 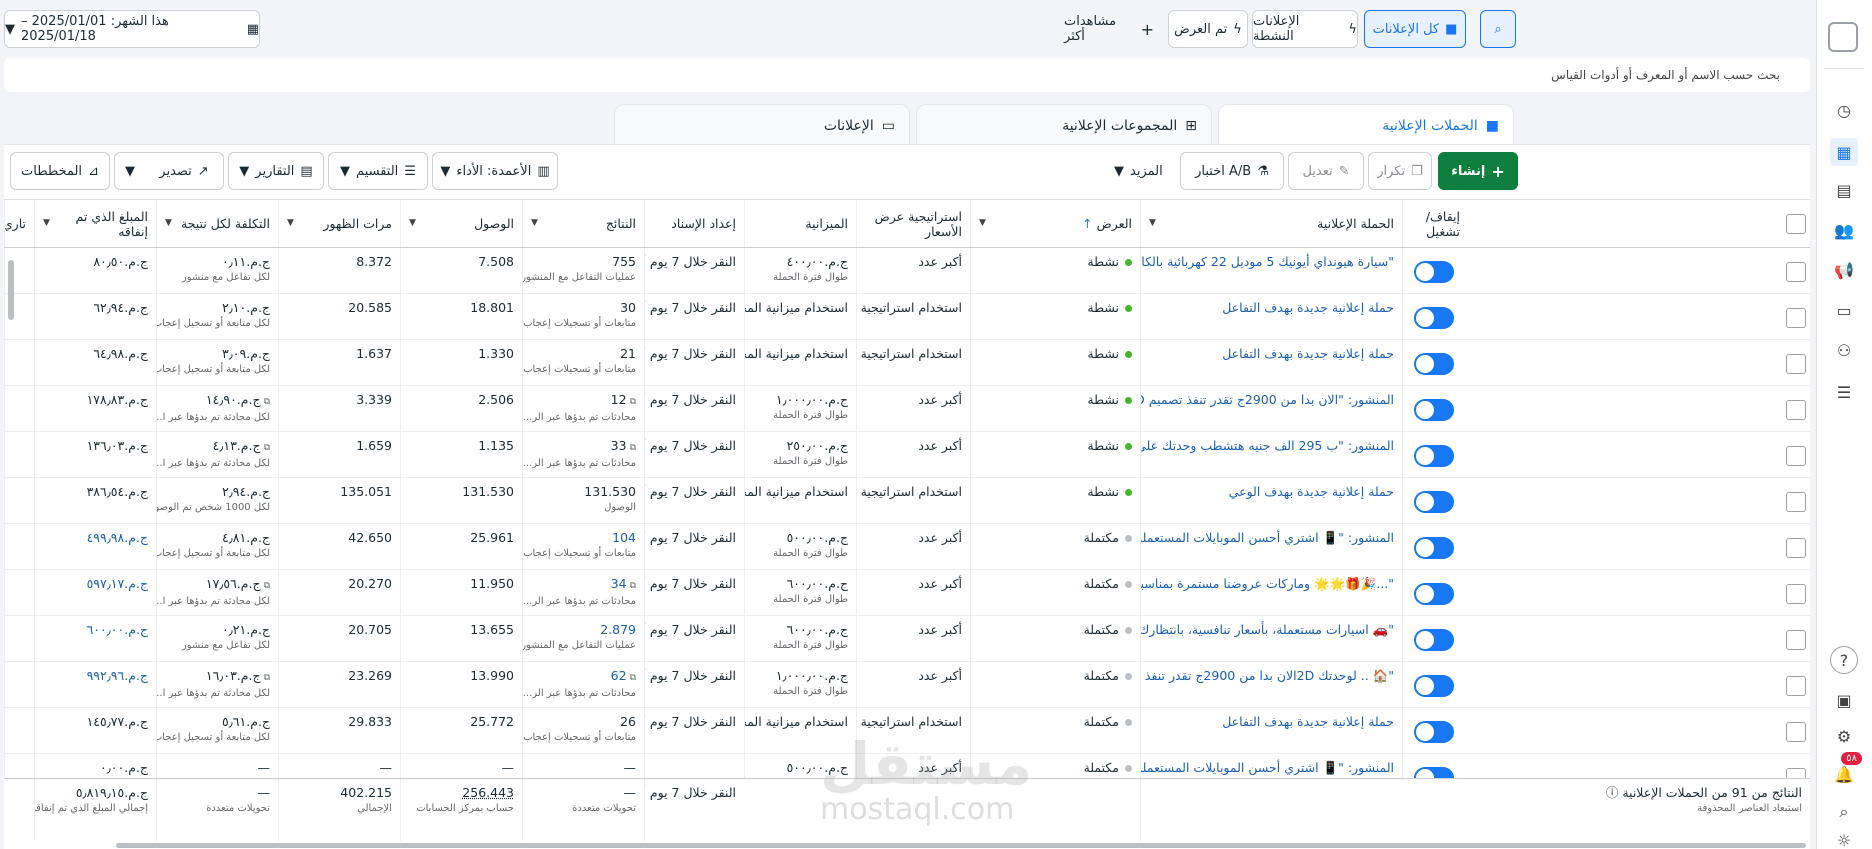 I want to click on status-badge: نشطة, so click(x=1103, y=491).